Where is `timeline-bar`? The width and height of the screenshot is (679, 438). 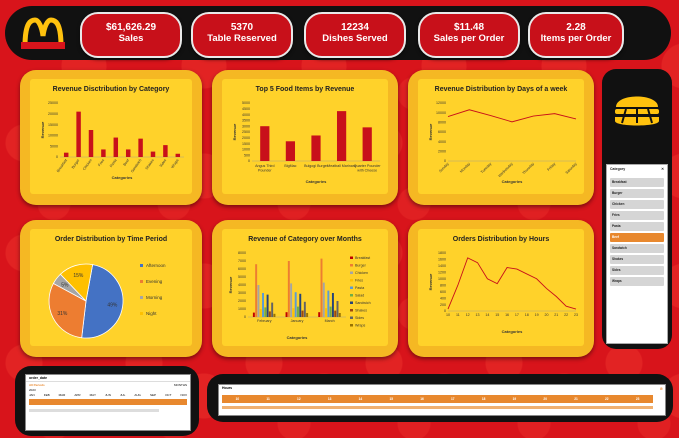
timeline-bar is located at coordinates (108, 402).